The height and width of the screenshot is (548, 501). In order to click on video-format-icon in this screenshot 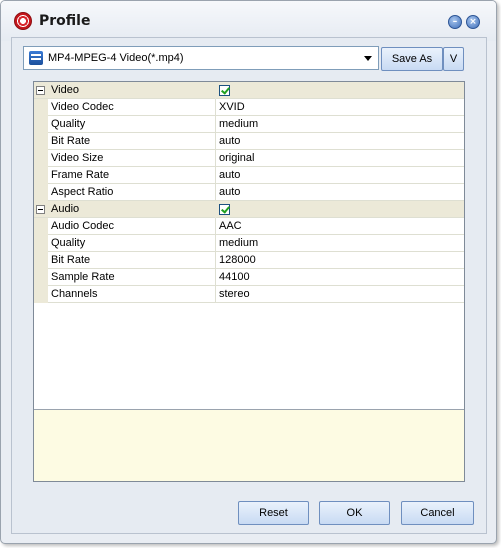, I will do `click(36, 58)`.